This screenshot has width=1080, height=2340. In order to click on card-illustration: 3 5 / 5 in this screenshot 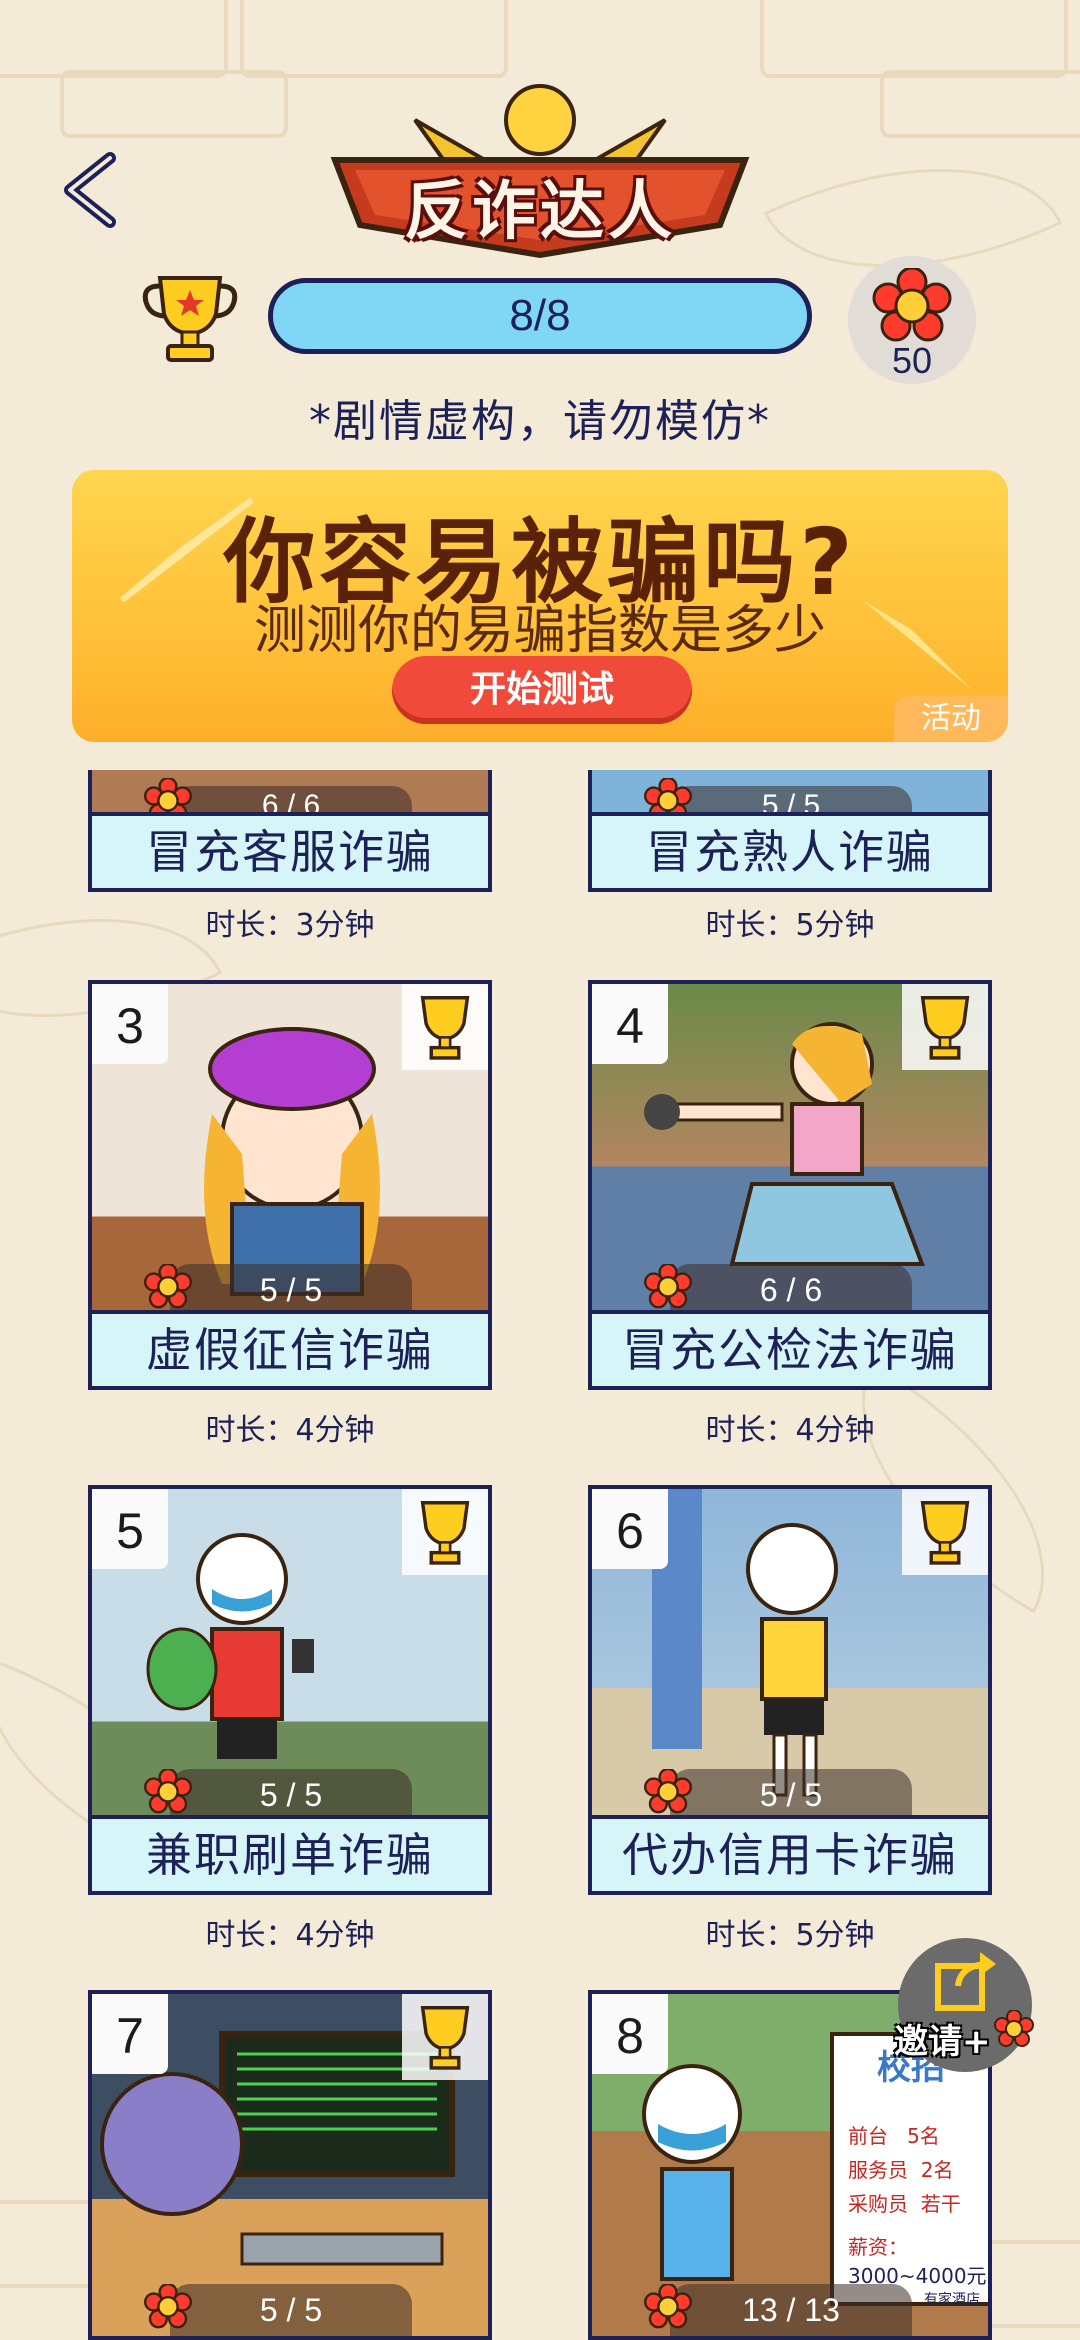, I will do `click(290, 1150)`.